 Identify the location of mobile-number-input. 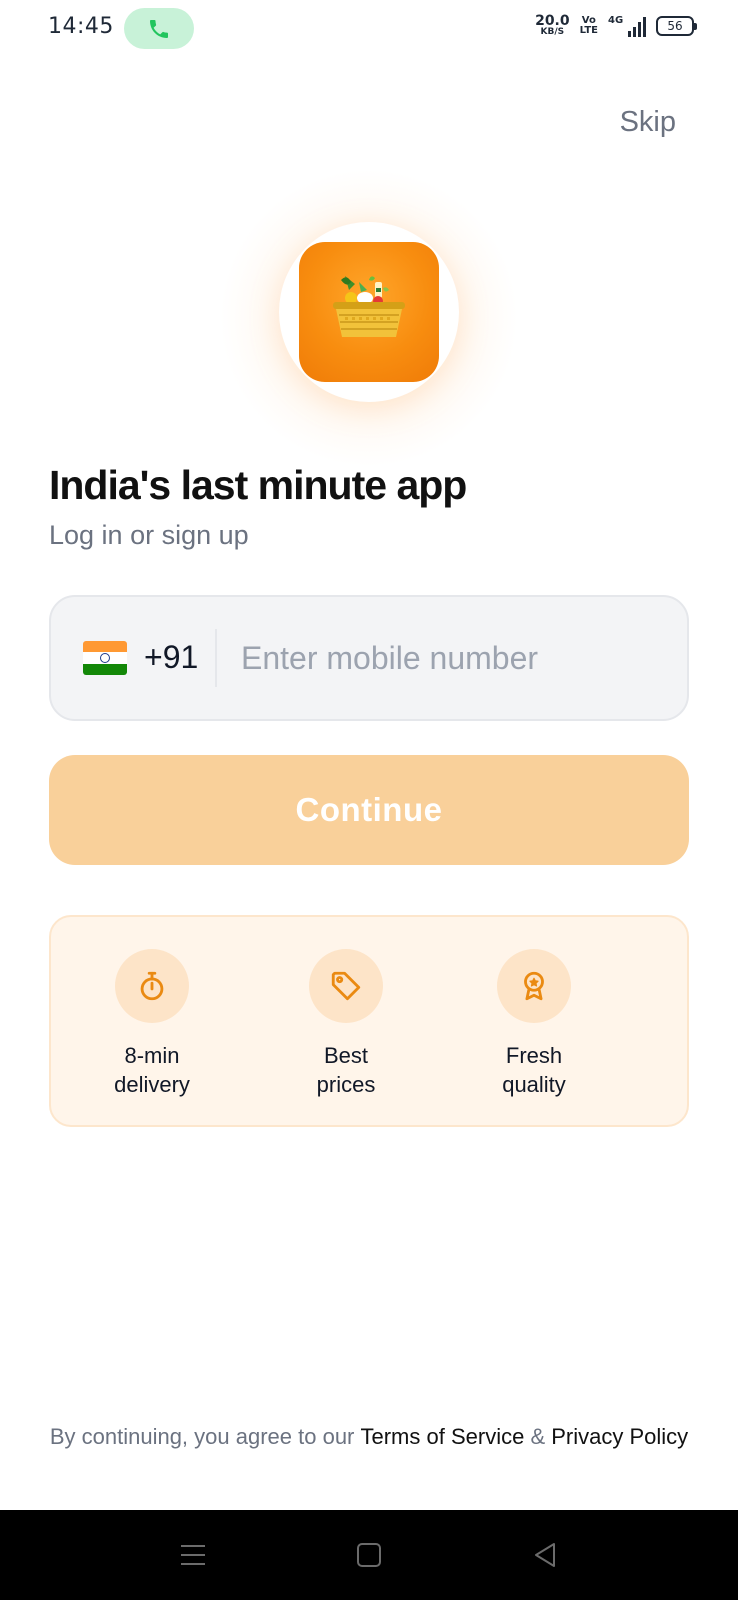
(451, 658).